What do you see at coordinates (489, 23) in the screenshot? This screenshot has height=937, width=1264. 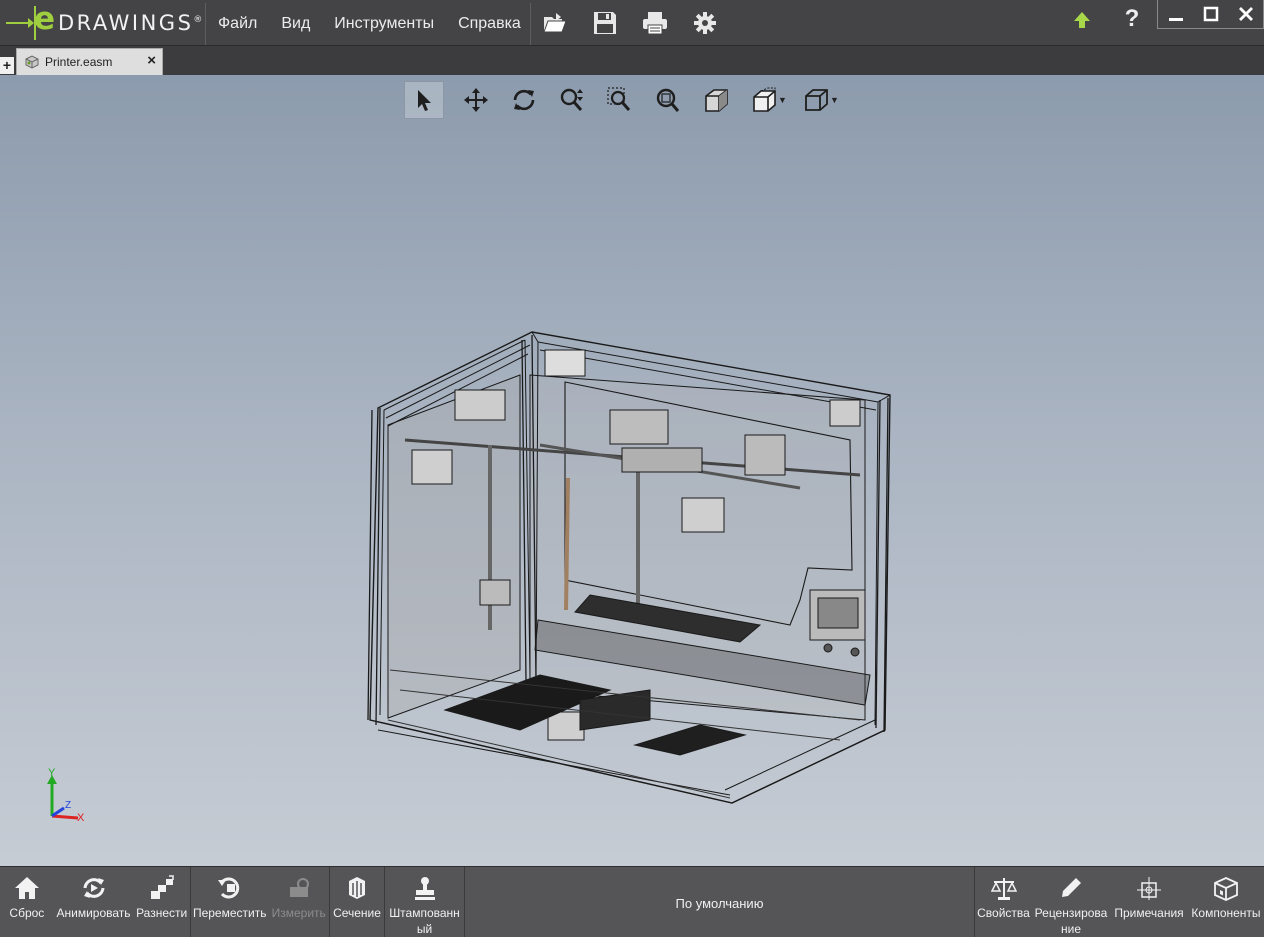 I see `menu-help: Справка` at bounding box center [489, 23].